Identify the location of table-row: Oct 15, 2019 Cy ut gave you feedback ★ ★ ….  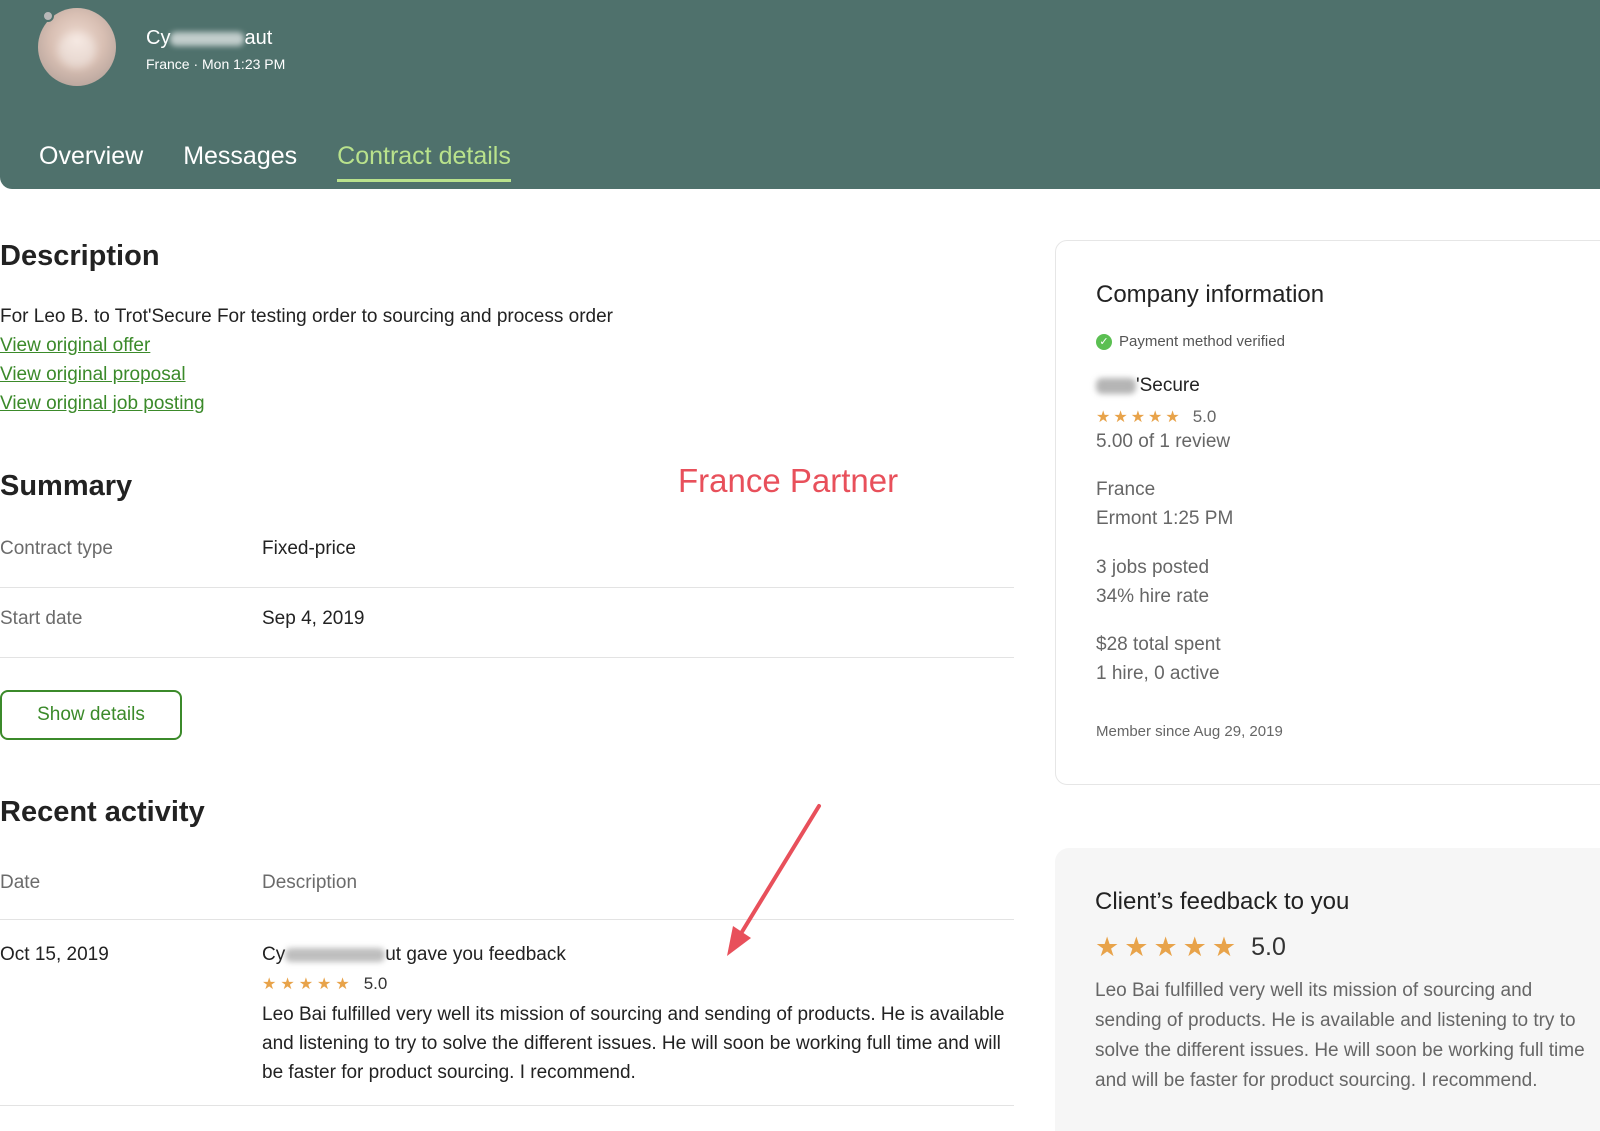
(507, 1013).